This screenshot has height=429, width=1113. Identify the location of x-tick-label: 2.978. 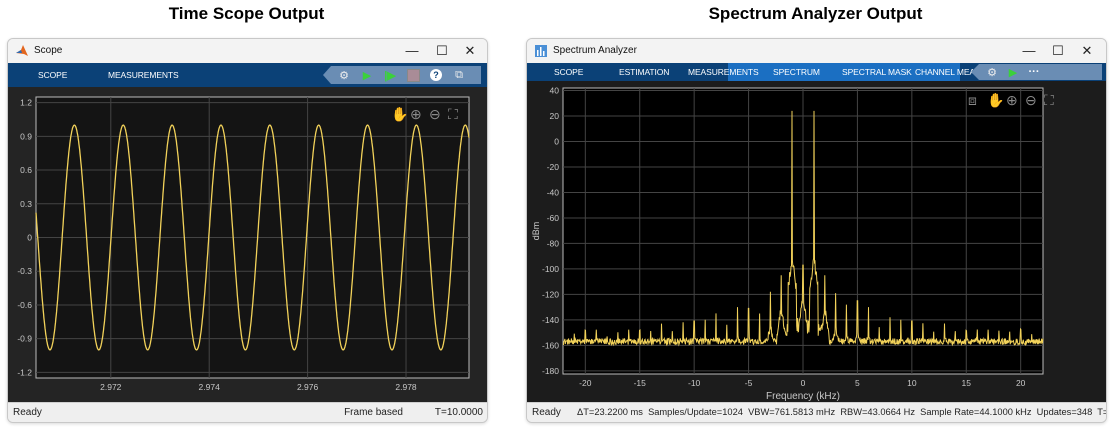
(406, 387).